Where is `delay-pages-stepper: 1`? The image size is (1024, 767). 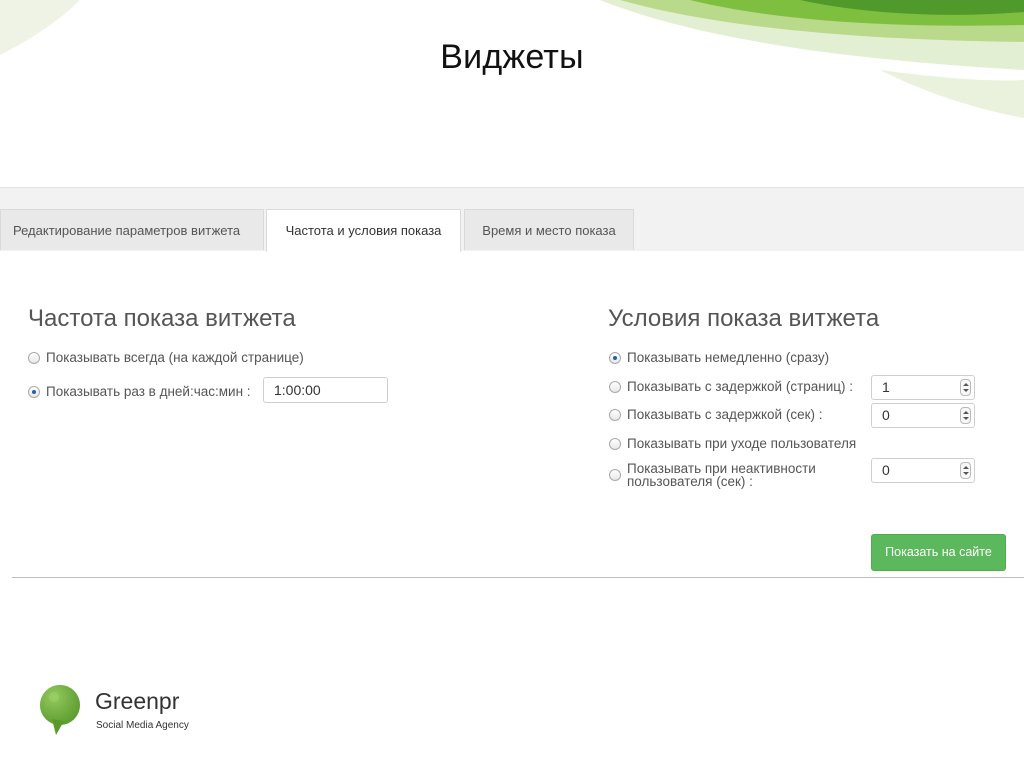
delay-pages-stepper: 1 is located at coordinates (923, 387).